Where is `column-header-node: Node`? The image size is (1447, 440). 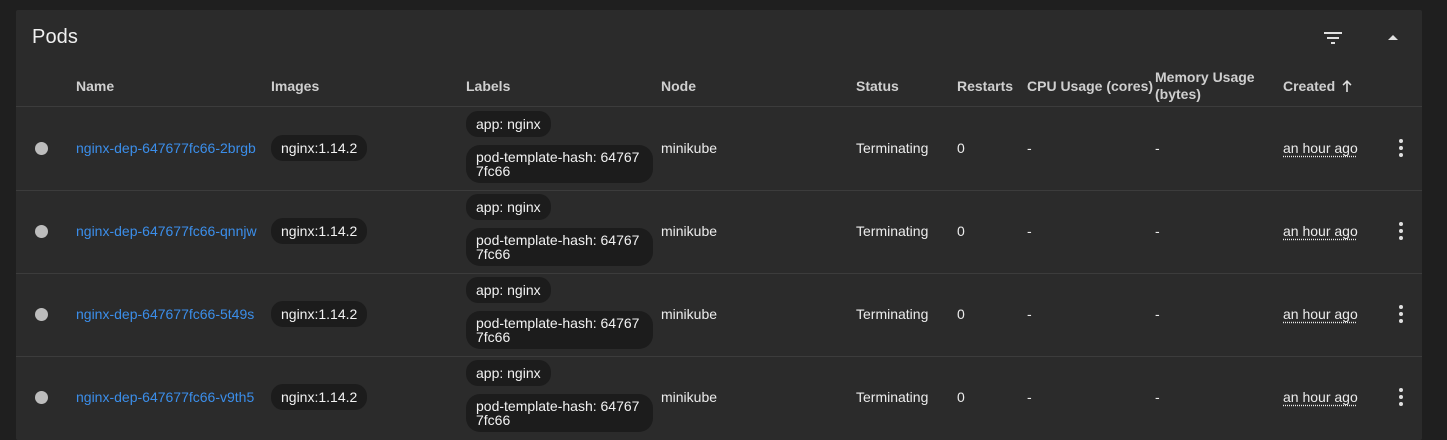
column-header-node: Node is located at coordinates (678, 86).